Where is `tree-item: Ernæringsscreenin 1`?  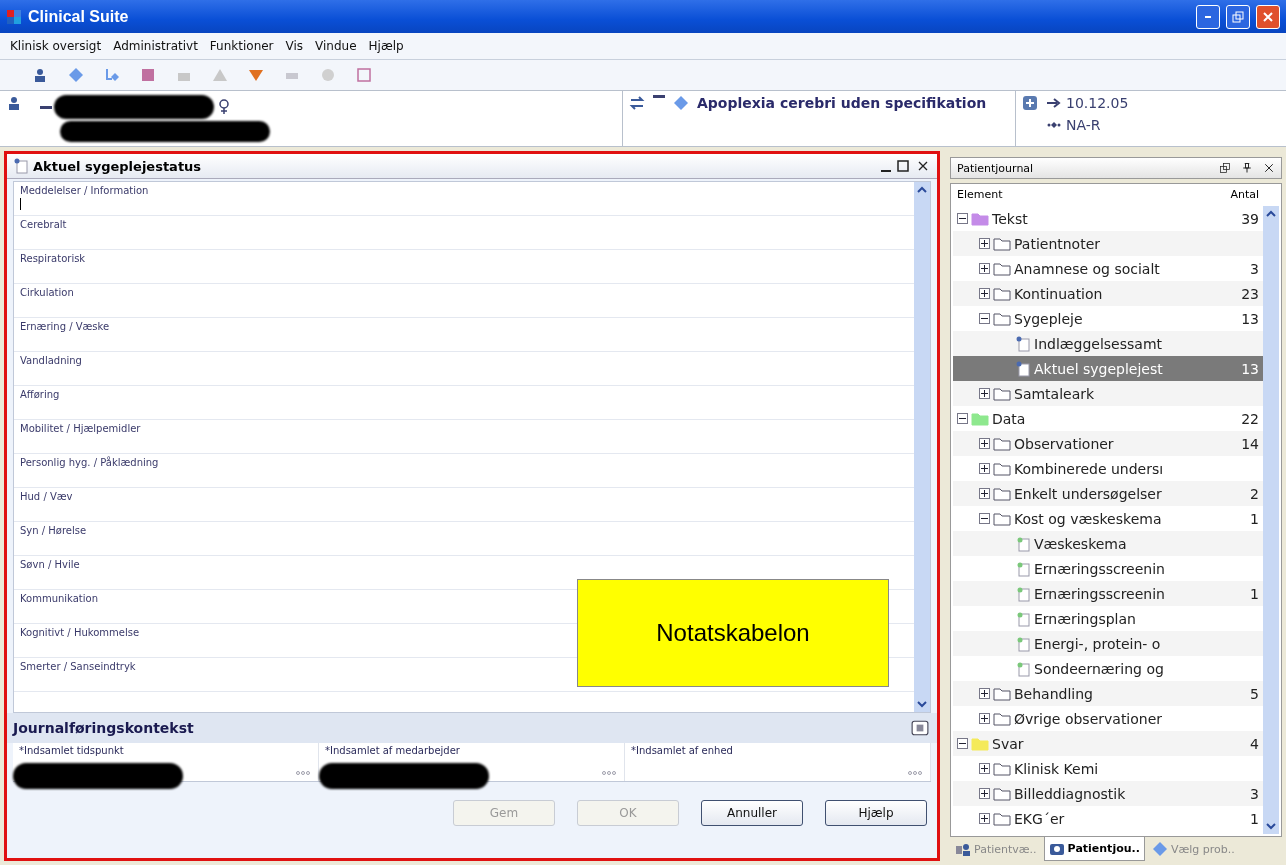
tree-item: Ernæringsscreenin 1 is located at coordinates (1108, 593).